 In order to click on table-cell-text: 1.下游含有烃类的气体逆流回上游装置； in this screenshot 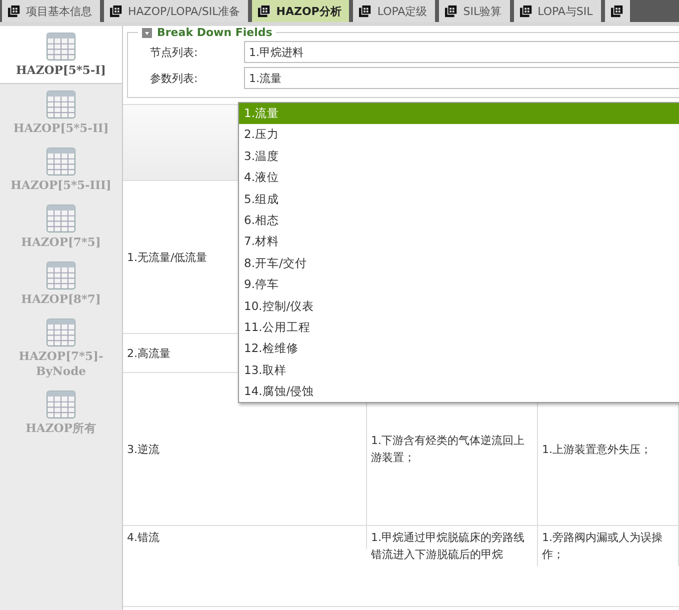, I will do `click(448, 449)`.